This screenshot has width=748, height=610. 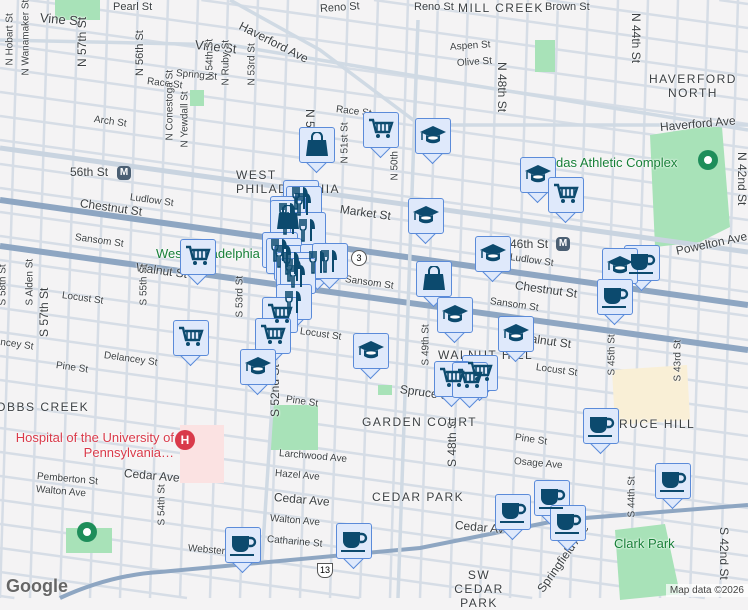 I want to click on place-label-clark-park: Clark Park, so click(x=644, y=543).